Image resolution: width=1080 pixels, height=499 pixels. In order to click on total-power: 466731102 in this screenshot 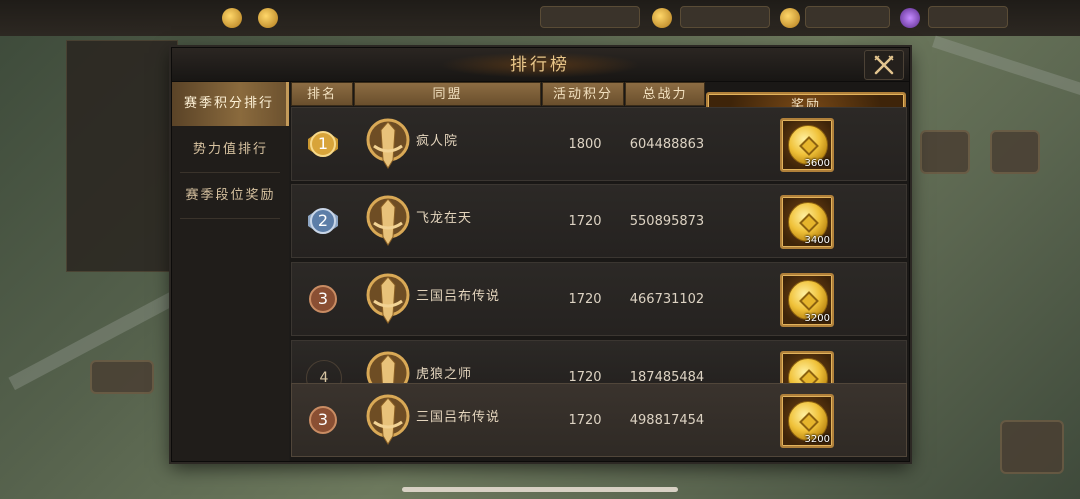, I will do `click(667, 299)`.